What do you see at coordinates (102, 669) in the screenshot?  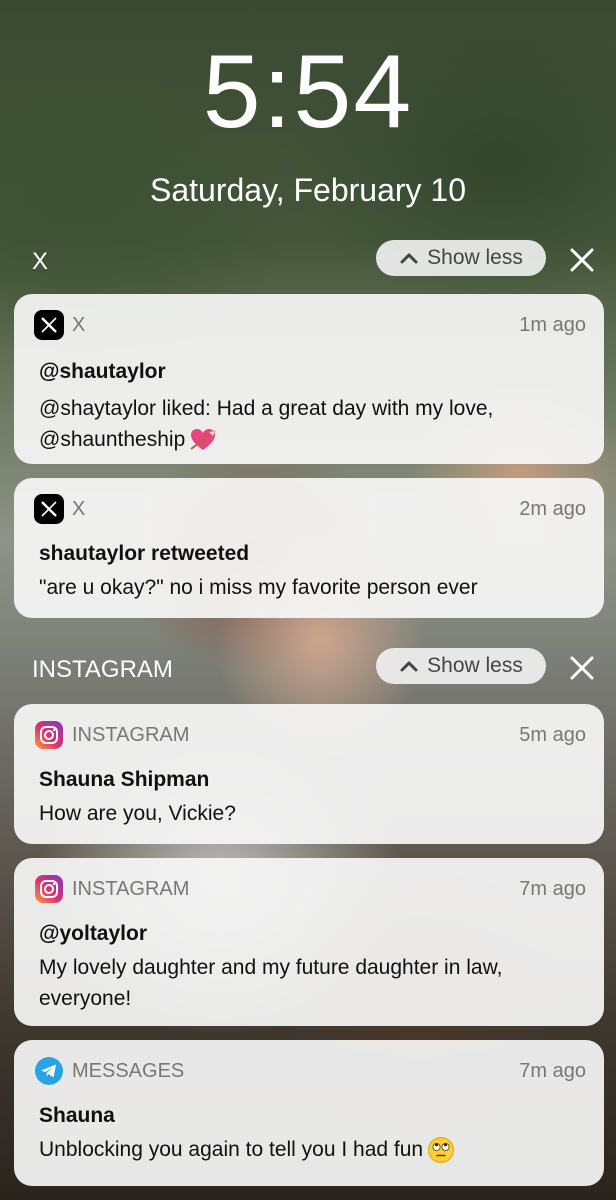 I see `group-title-instagram: INSTAGRAM` at bounding box center [102, 669].